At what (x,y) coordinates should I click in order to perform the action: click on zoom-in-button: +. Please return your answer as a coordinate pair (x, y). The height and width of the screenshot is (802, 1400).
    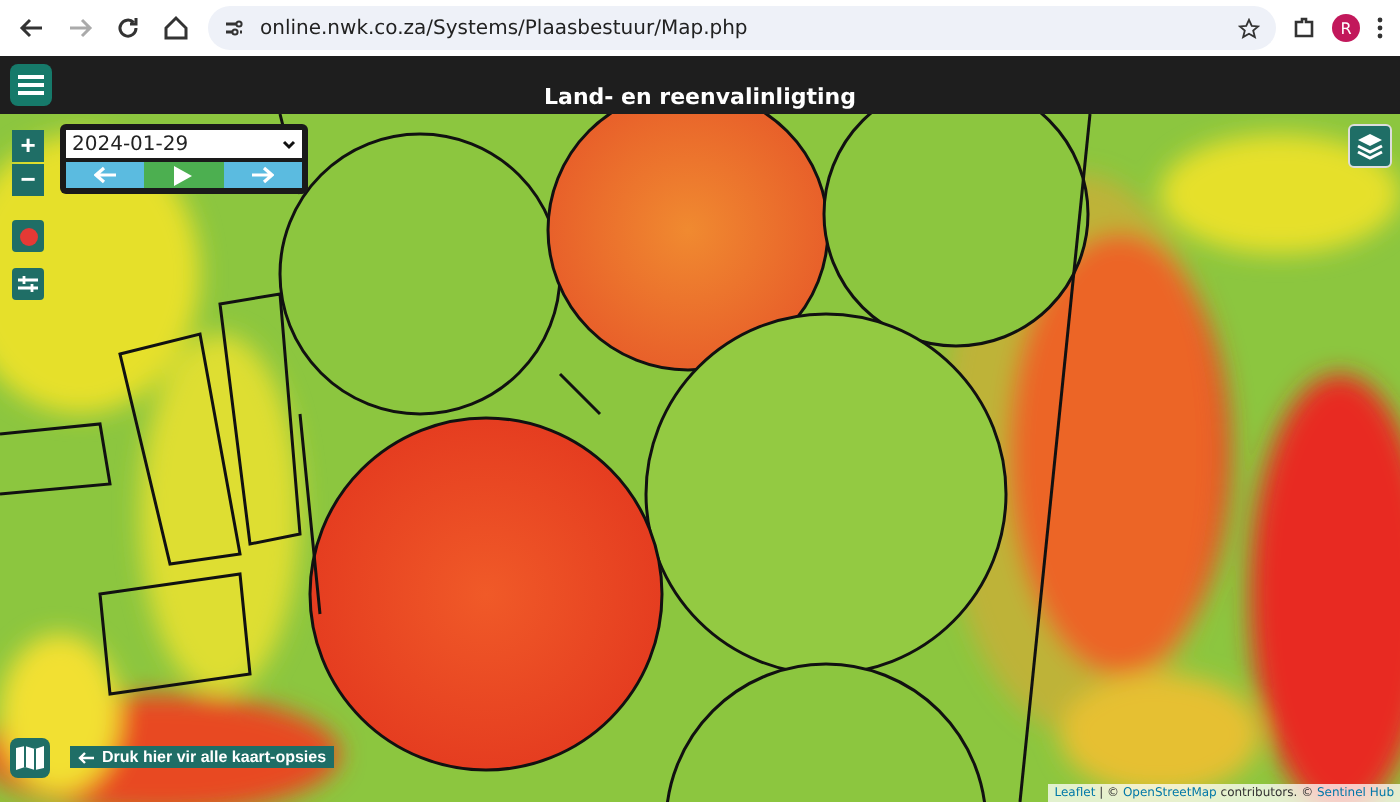
    Looking at the image, I should click on (28, 146).